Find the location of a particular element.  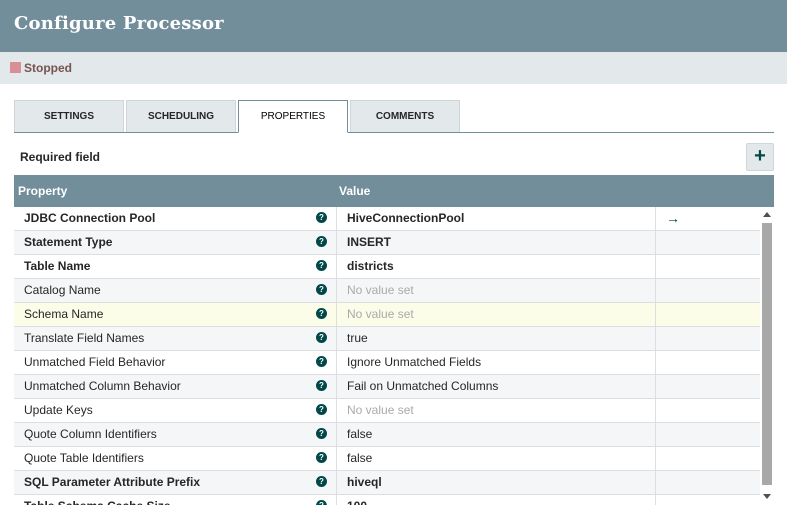

property-value: Fail on Unmatched Columns is located at coordinates (495, 386).